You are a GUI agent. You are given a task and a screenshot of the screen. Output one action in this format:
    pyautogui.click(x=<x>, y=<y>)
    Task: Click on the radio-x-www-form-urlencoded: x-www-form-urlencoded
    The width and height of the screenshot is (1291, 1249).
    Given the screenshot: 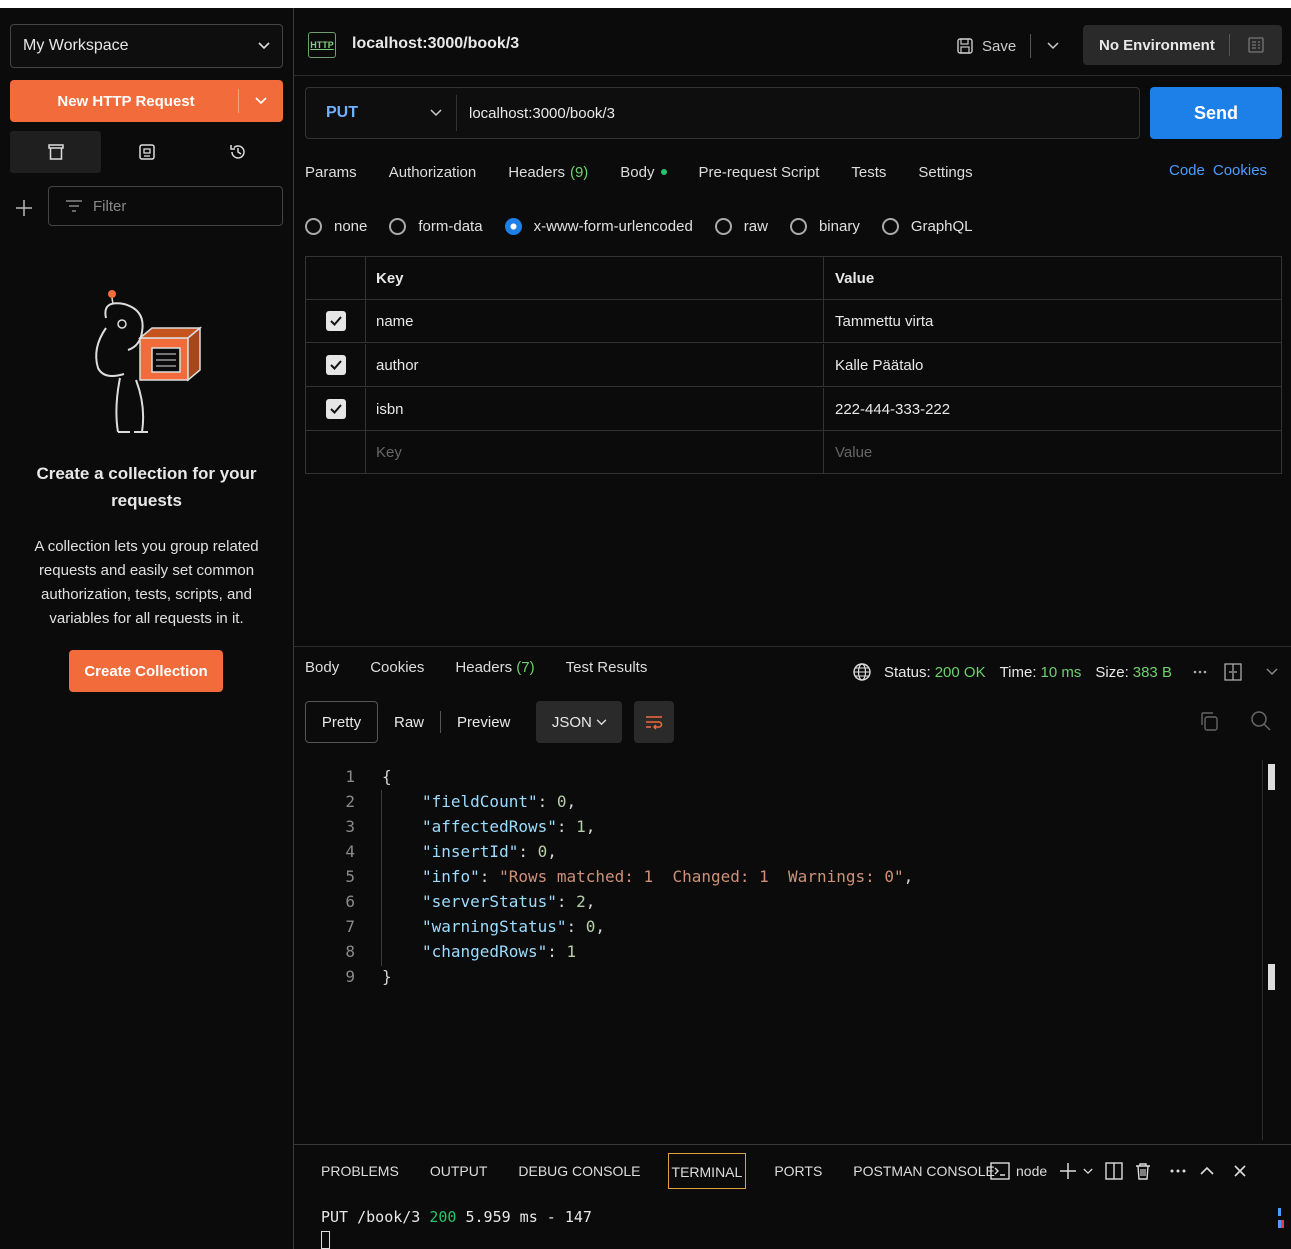 What is the action you would take?
    pyautogui.click(x=598, y=226)
    